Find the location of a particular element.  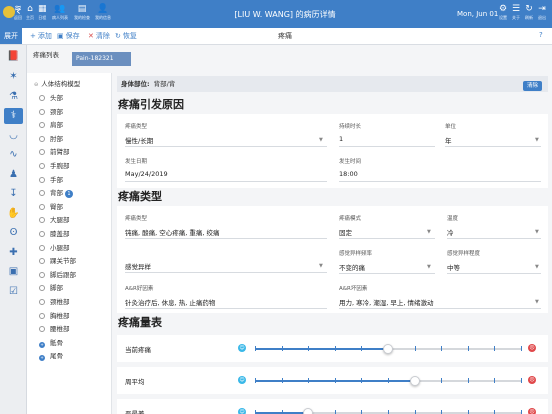

tree-item: 前臂部 is located at coordinates (54, 151).